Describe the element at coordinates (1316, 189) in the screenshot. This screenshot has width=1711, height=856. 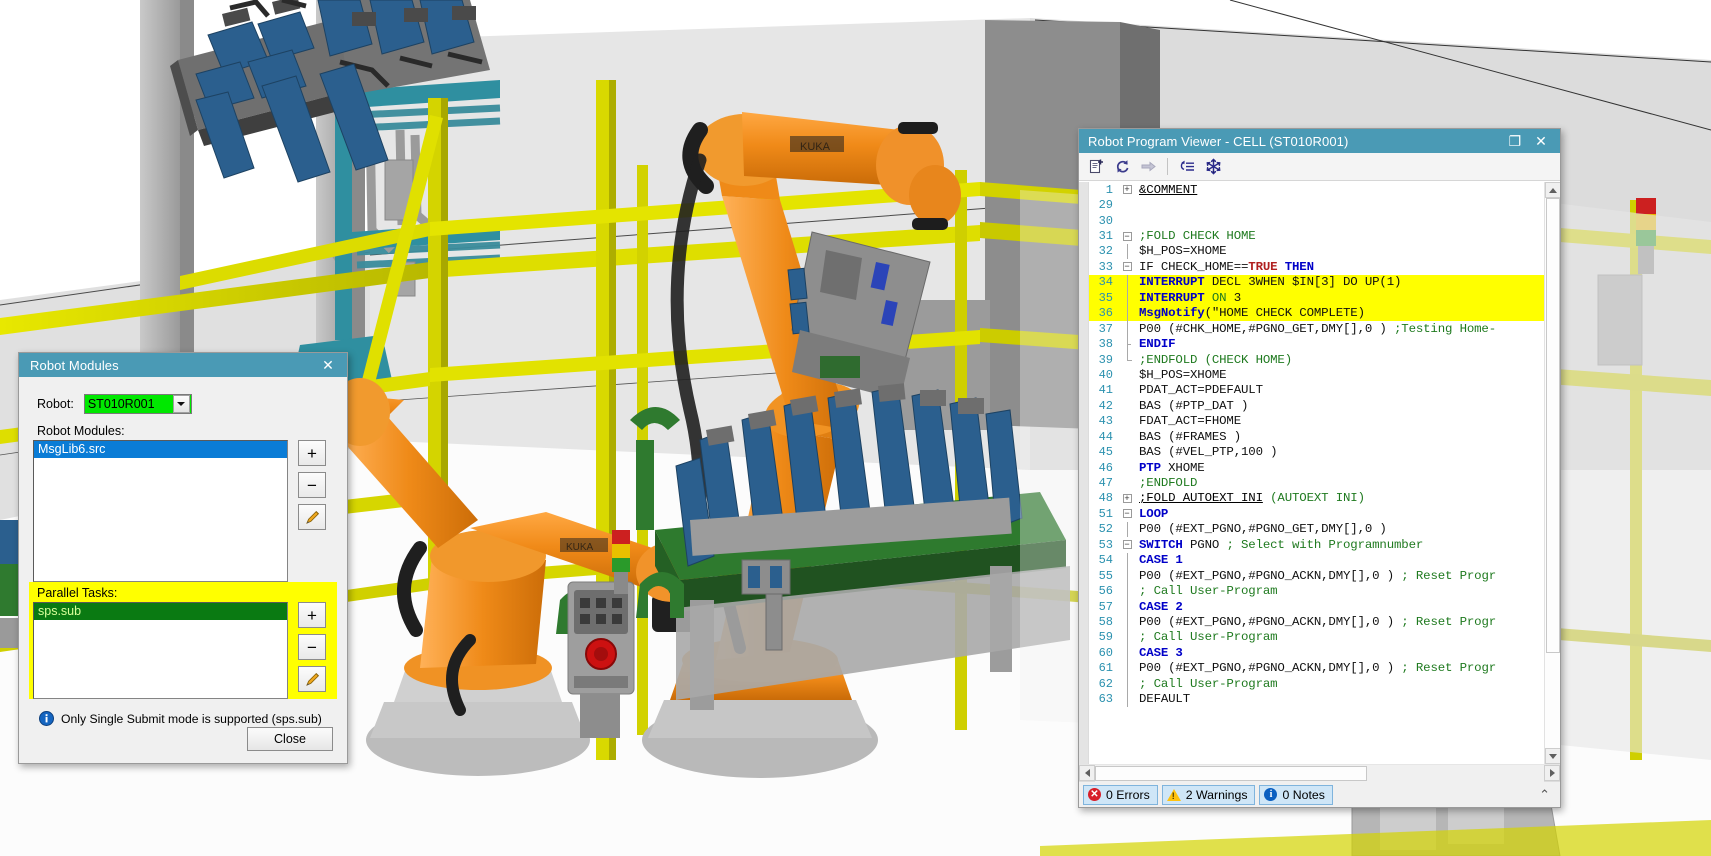
I see `code-line: 1 + &COMMENT` at that location.